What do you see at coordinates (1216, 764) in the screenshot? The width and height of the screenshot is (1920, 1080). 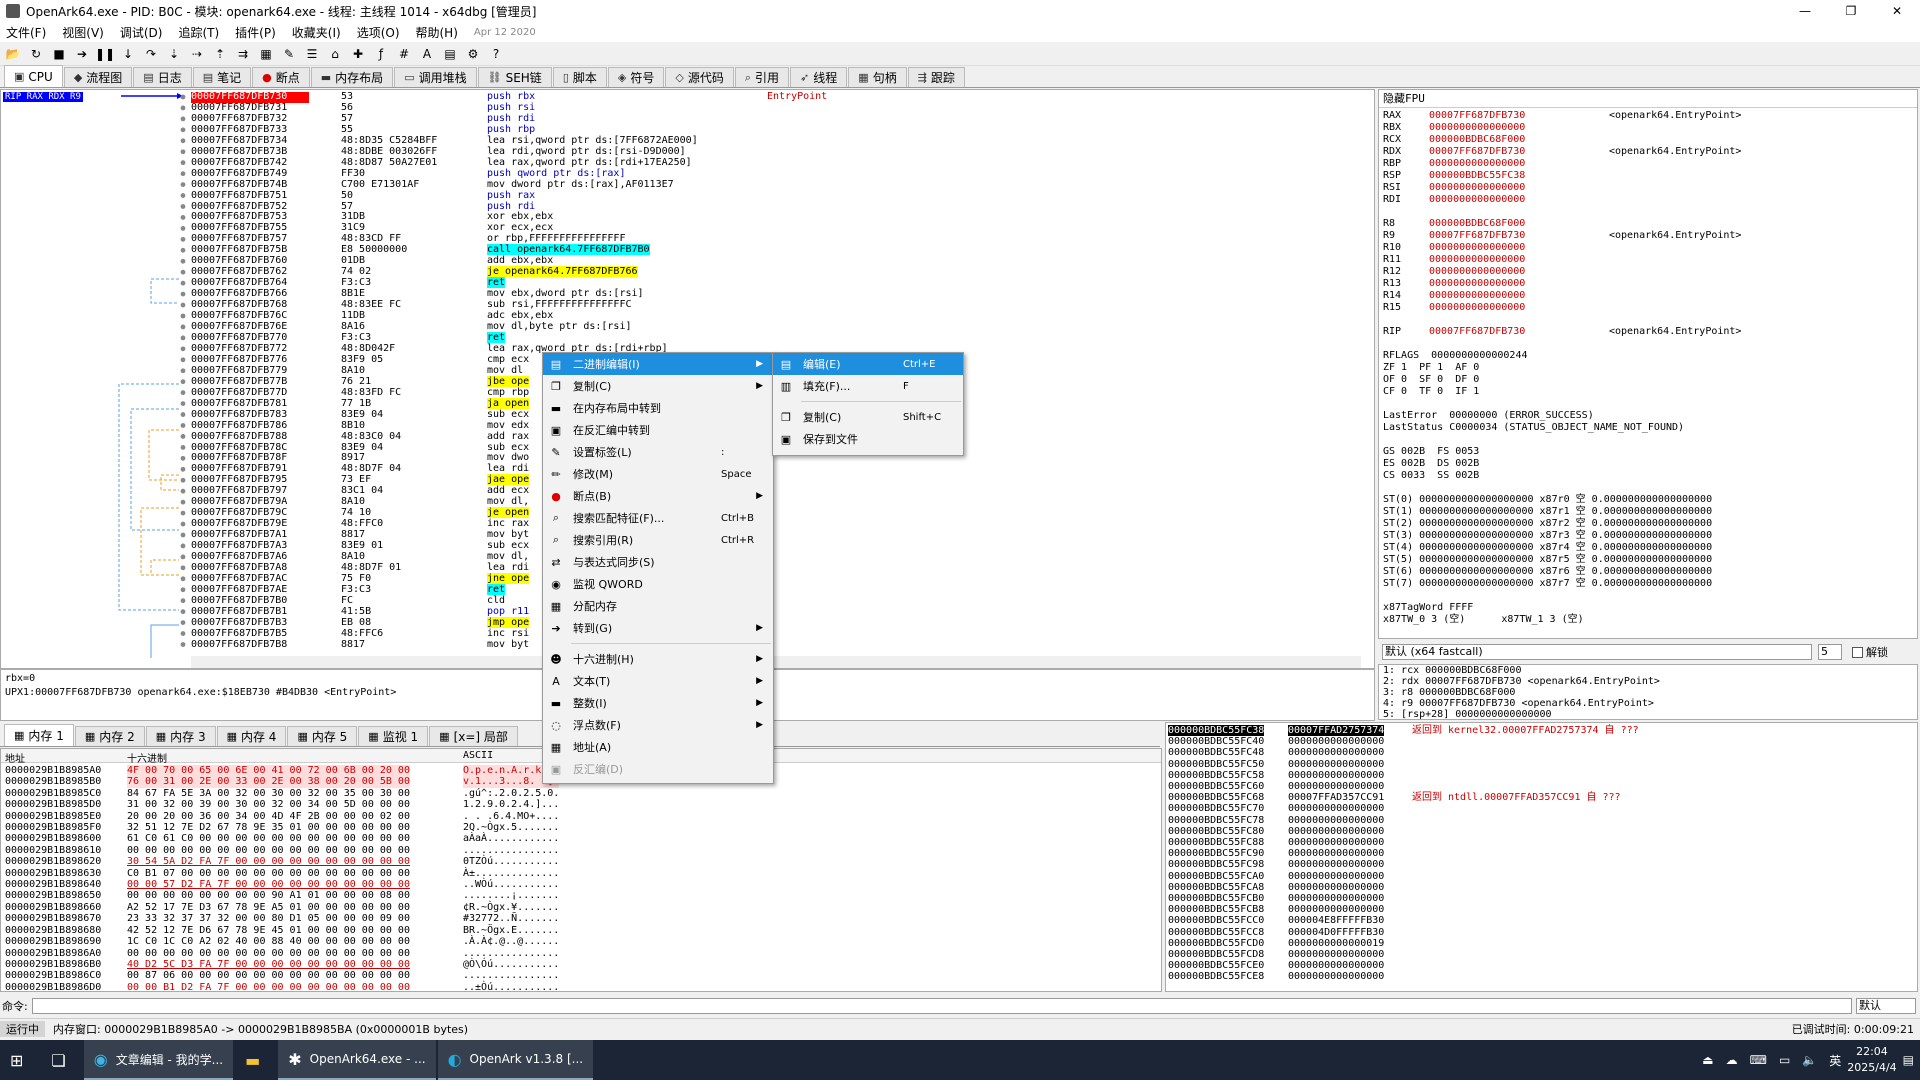 I see `stack-address: 000000BDBC55FC50` at bounding box center [1216, 764].